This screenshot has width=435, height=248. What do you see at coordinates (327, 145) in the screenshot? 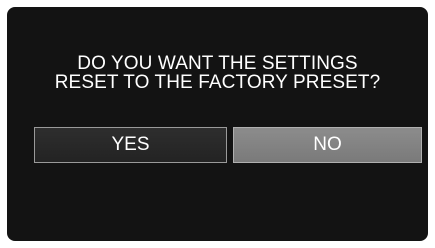
I see `no-button: NO` at bounding box center [327, 145].